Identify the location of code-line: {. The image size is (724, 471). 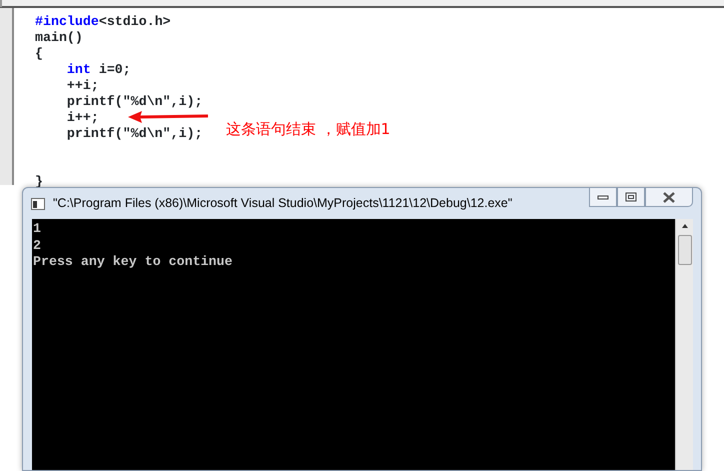
(39, 54).